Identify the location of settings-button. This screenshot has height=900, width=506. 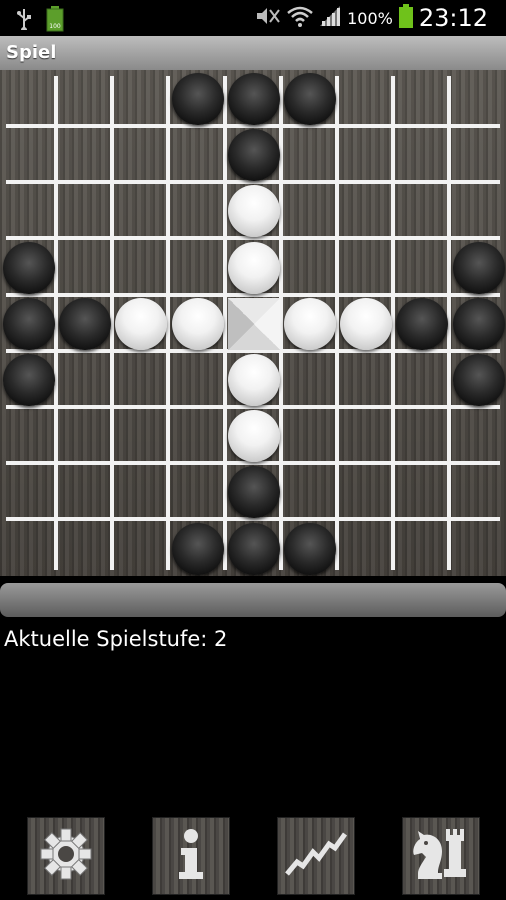
(66, 856).